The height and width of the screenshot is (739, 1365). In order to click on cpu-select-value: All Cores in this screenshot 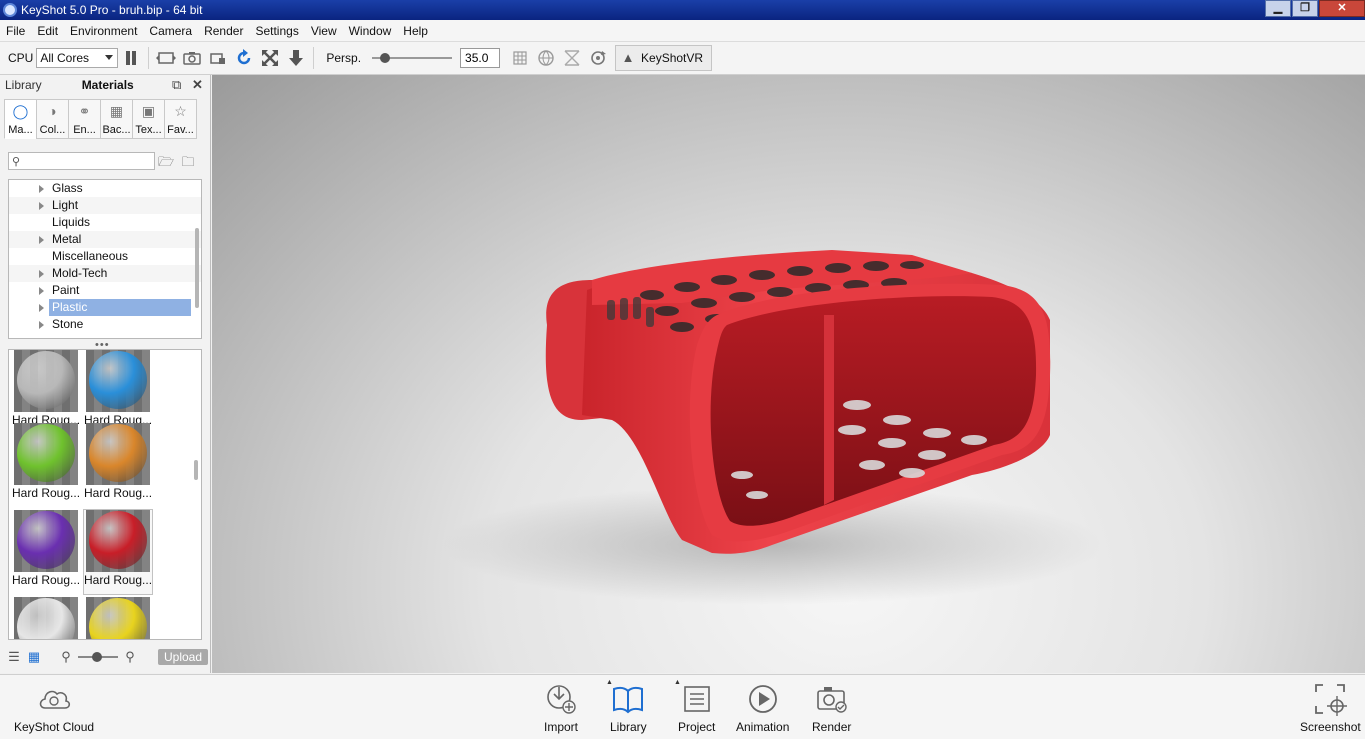, I will do `click(65, 58)`.